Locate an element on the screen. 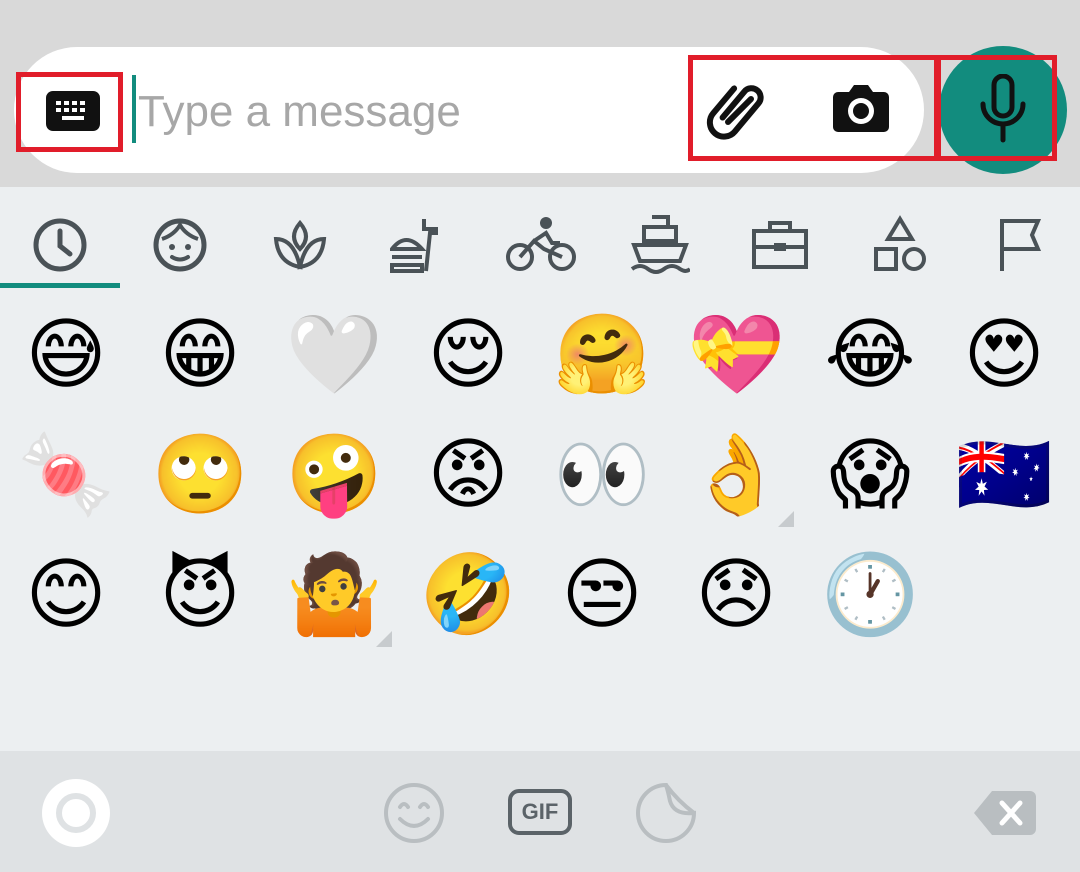  keyboard-icon is located at coordinates (73, 111).